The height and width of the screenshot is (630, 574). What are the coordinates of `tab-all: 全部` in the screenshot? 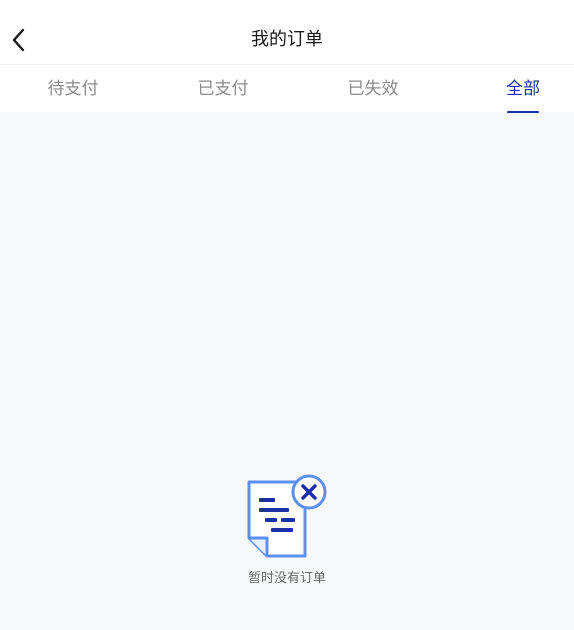 It's located at (518, 95).